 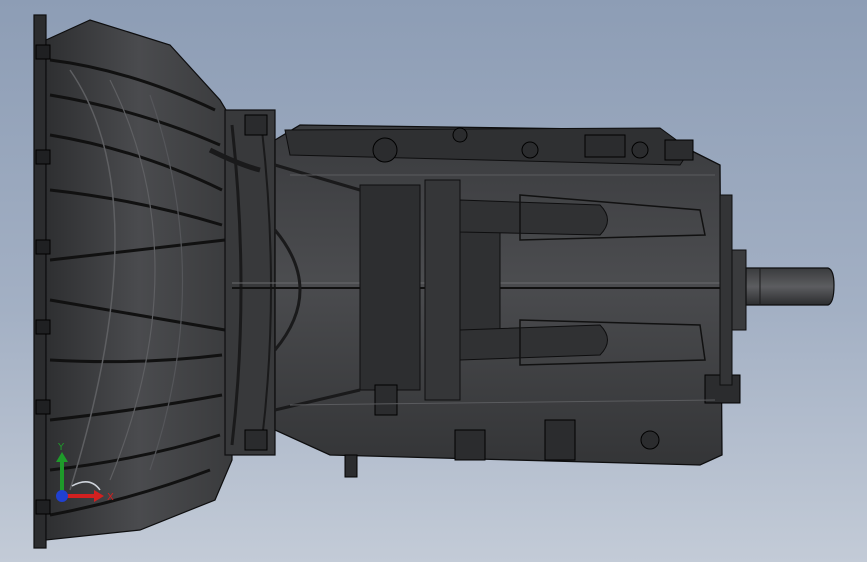 I want to click on x-axis-arrowhead, so click(x=99, y=496).